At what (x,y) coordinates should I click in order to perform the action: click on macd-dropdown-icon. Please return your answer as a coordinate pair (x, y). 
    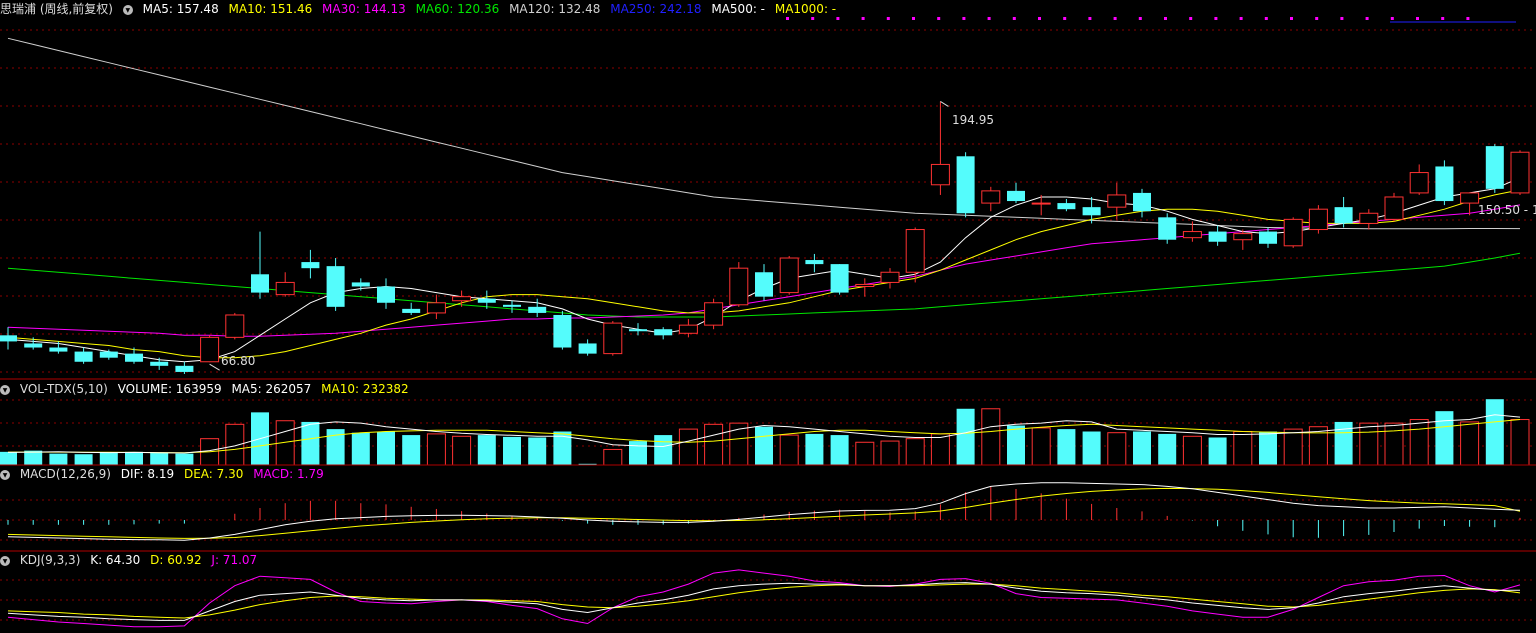
    Looking at the image, I should click on (5, 474).